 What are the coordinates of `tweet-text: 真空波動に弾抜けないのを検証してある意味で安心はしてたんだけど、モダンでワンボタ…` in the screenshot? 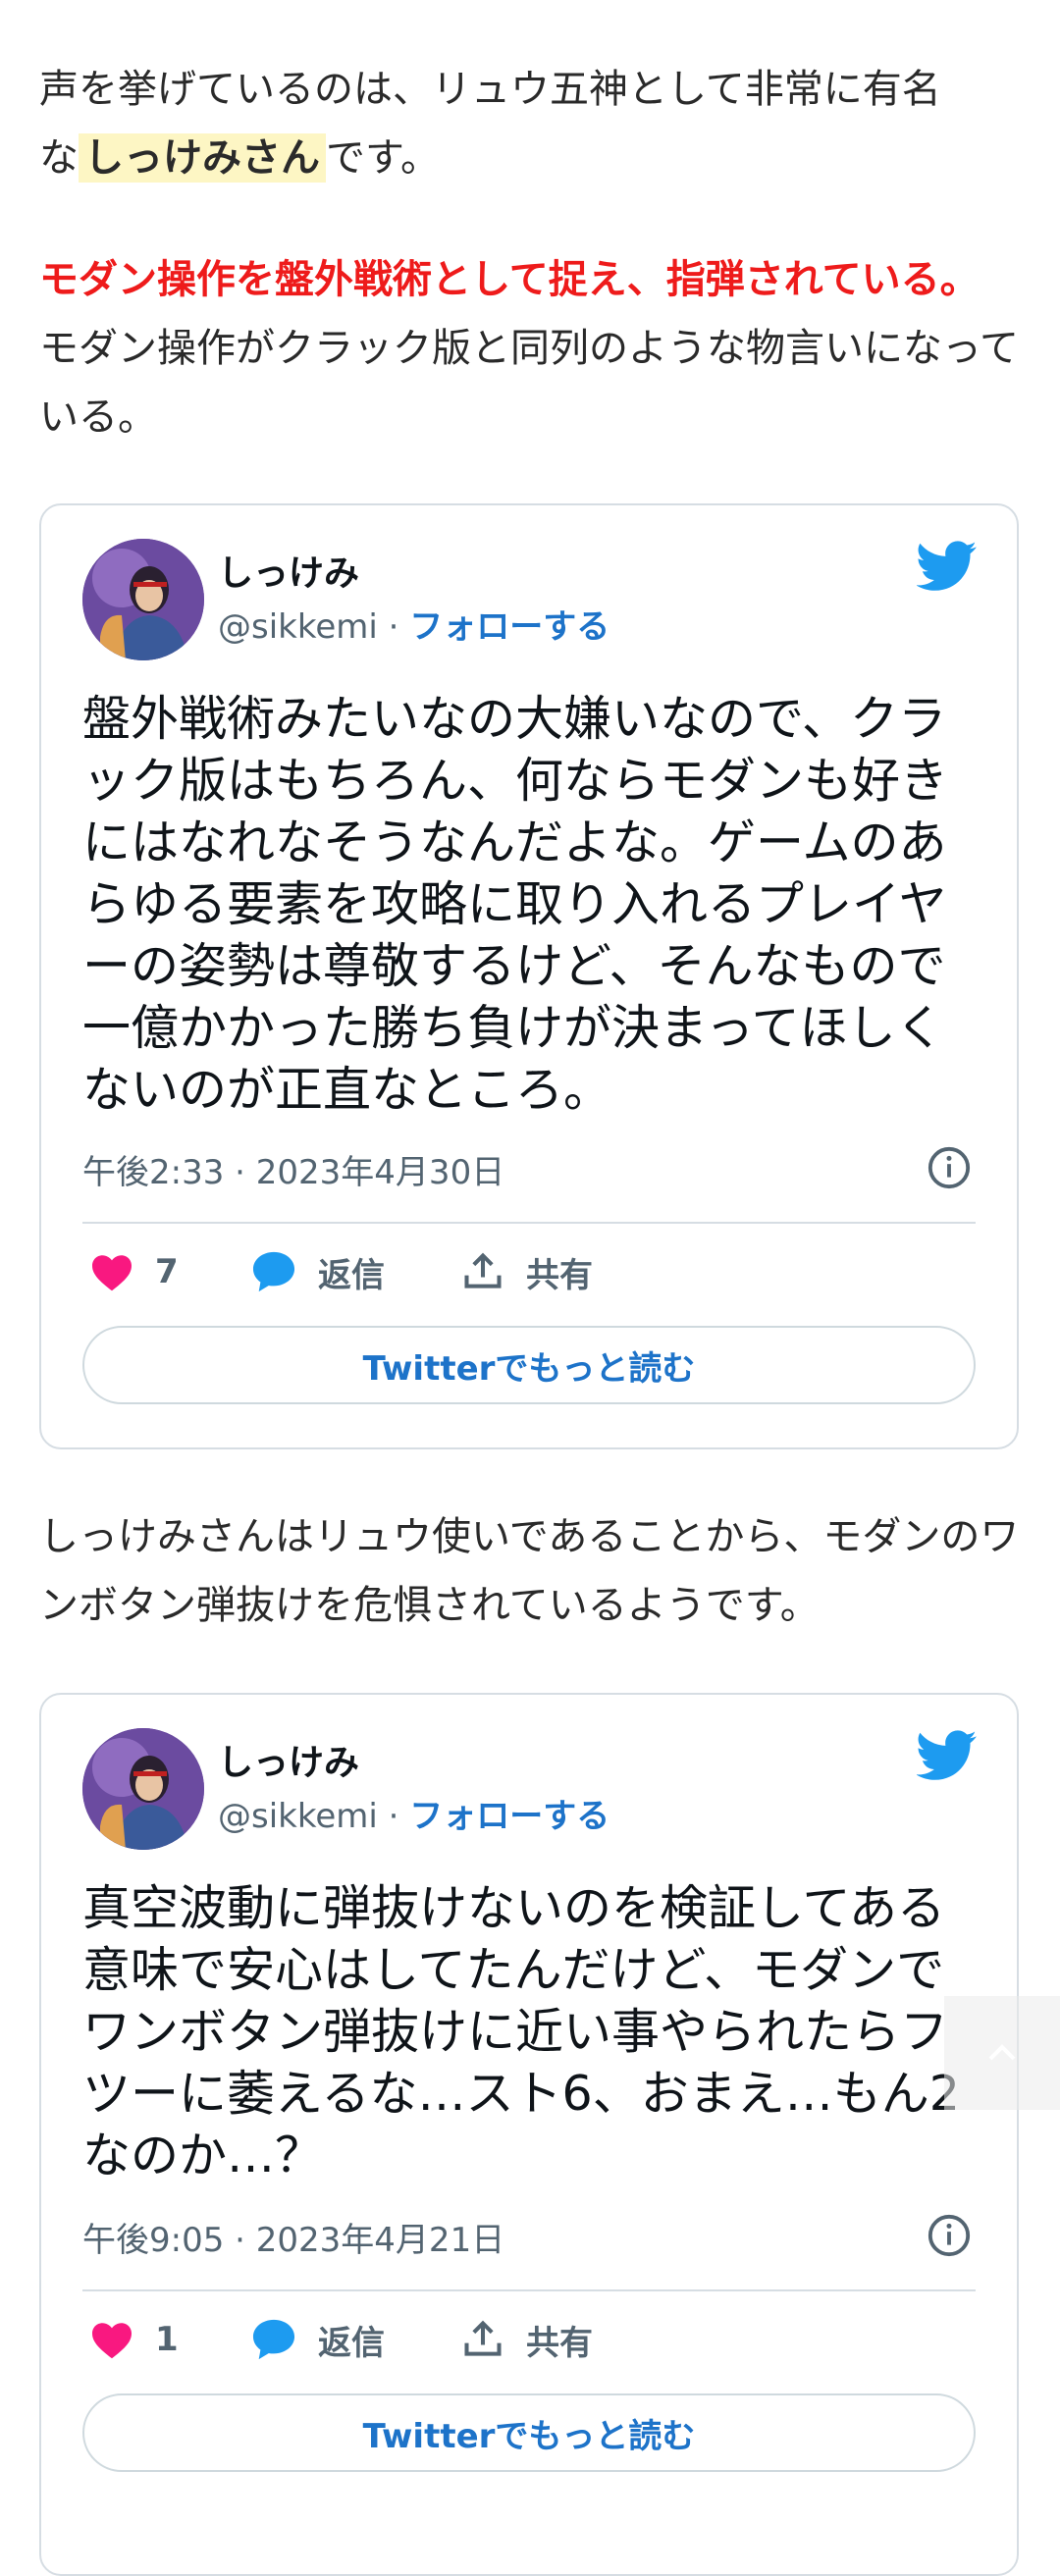 It's located at (521, 2031).